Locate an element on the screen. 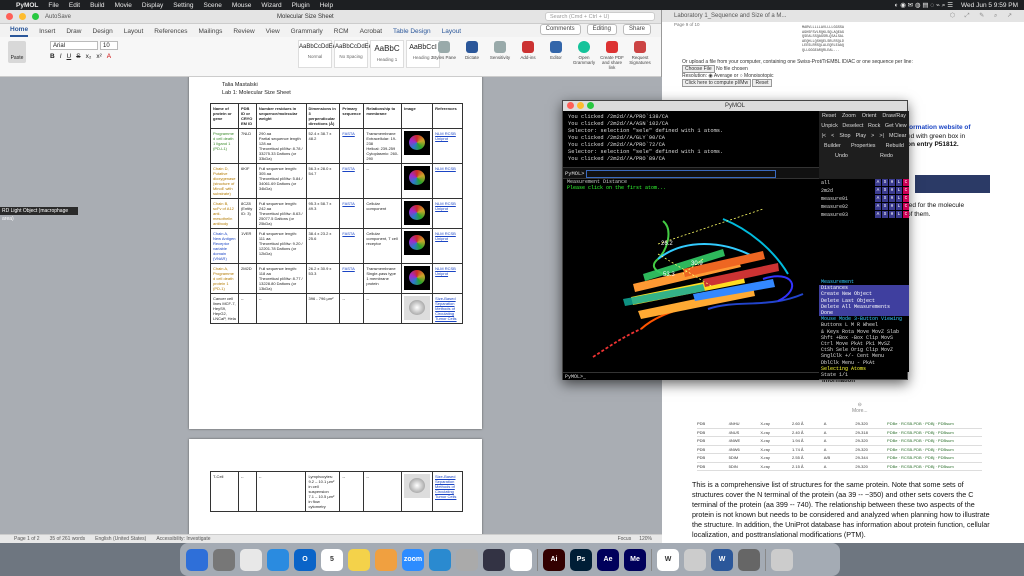  tab-acrobat: Acrobat is located at coordinates (371, 32).